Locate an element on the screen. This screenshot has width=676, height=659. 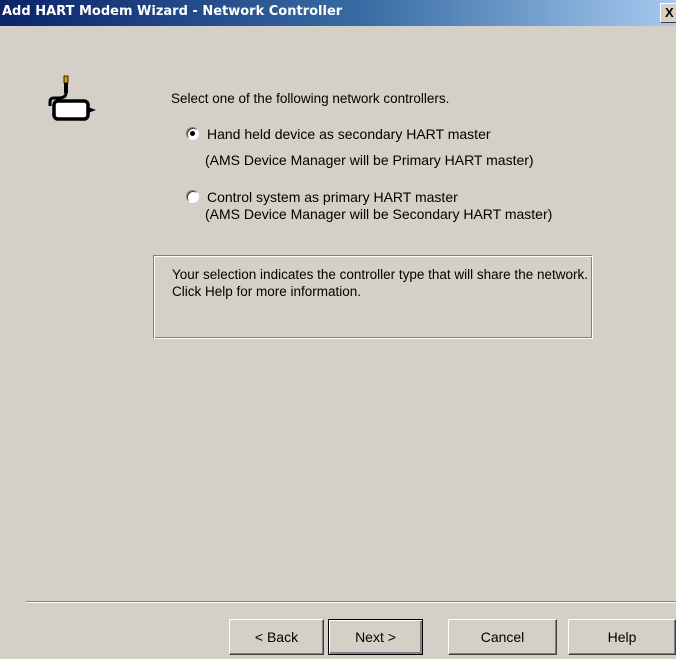
radio-button-selected is located at coordinates (192, 133).